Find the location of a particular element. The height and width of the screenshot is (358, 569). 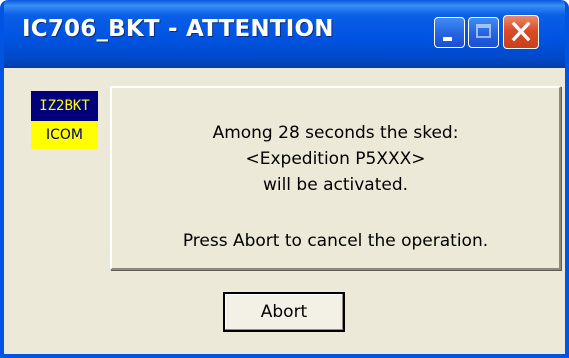

maximize-button is located at coordinates (483, 32).